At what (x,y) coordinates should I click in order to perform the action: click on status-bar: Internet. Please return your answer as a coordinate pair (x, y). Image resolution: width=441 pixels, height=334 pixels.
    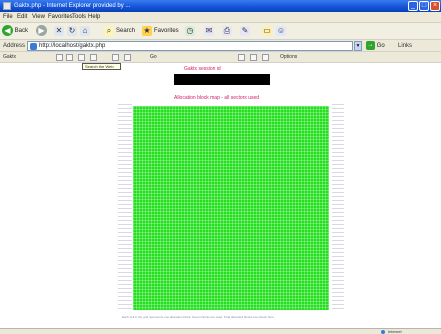
    Looking at the image, I should click on (220, 331).